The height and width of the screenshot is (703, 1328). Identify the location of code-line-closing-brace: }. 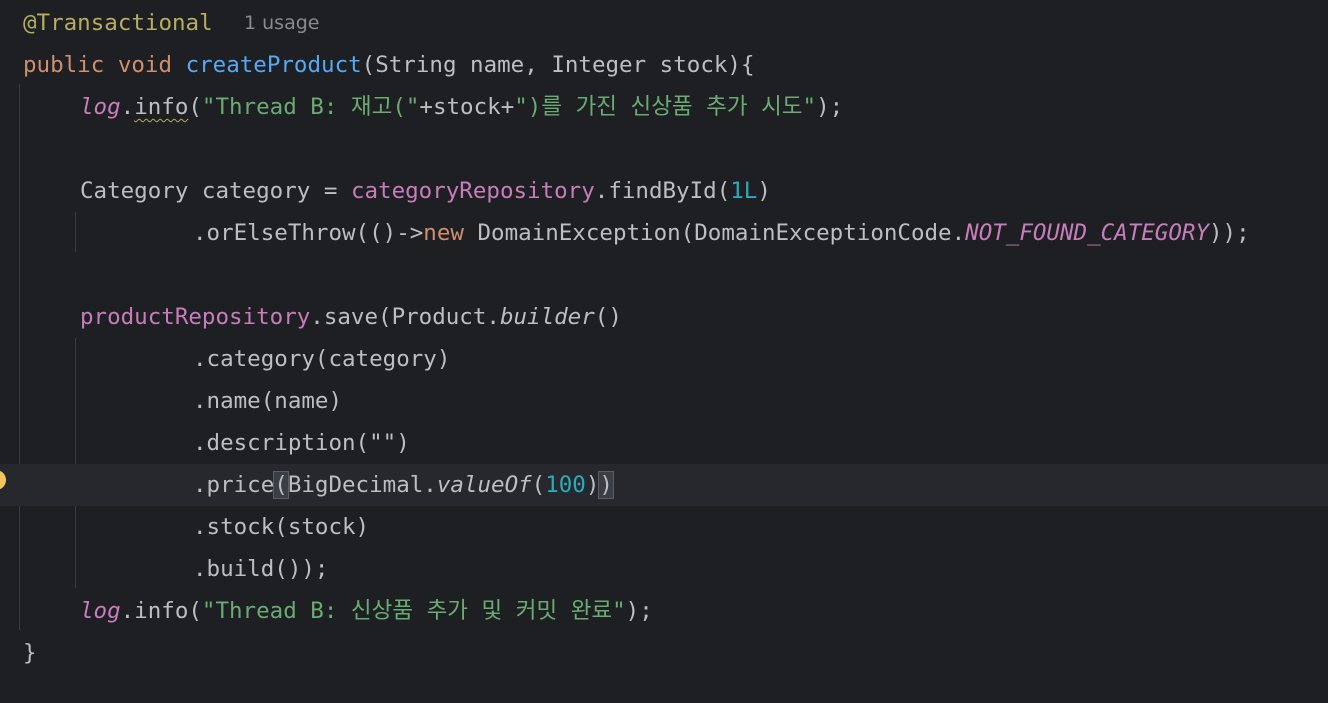
(664, 653).